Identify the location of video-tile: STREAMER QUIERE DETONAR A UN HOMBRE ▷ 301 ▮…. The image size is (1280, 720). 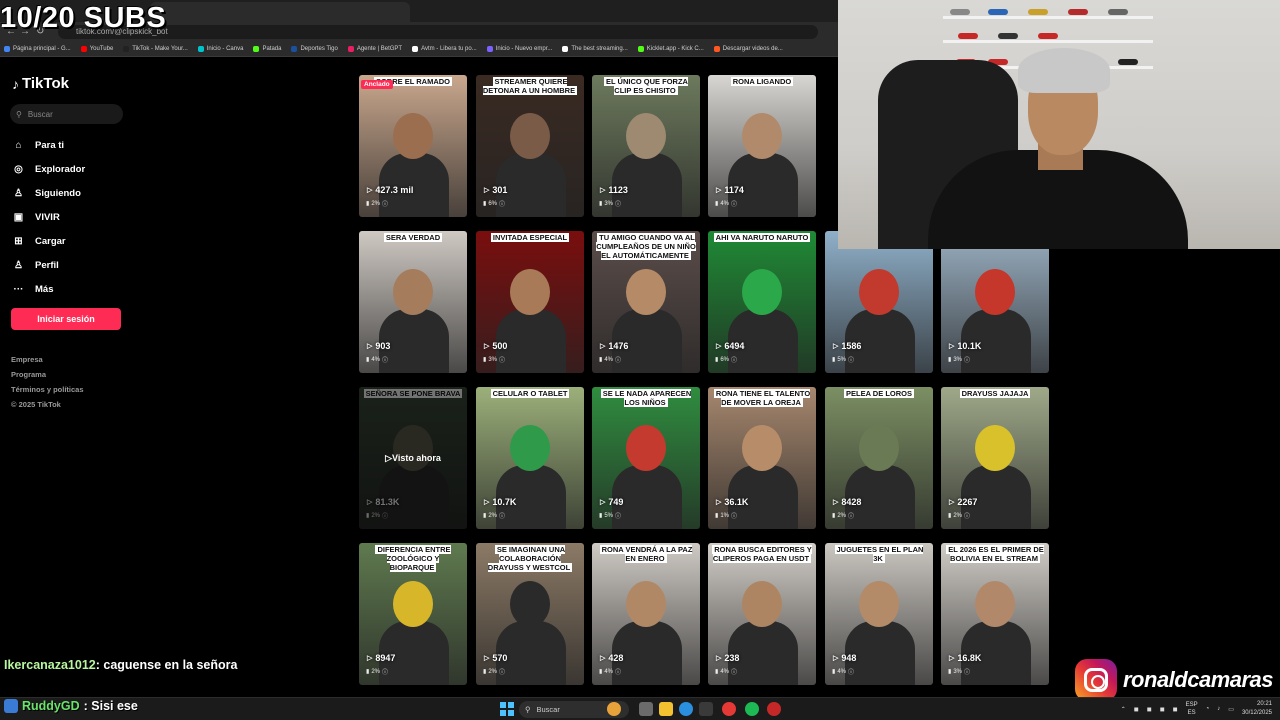
(530, 146).